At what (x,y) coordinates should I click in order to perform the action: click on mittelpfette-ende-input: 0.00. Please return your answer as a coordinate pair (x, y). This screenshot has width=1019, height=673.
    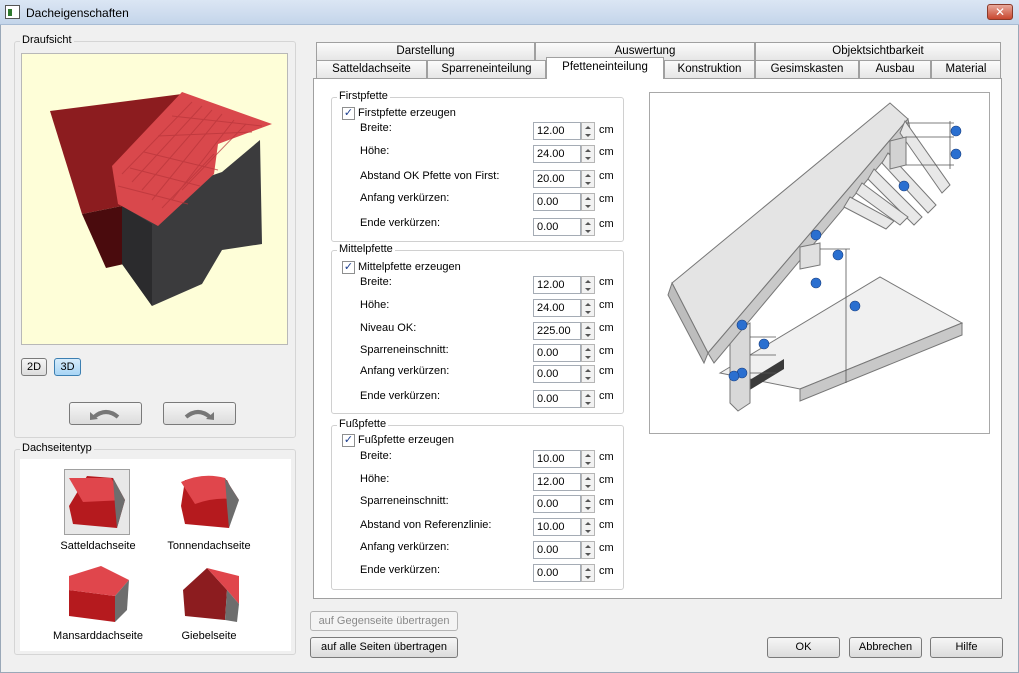
    Looking at the image, I should click on (557, 399).